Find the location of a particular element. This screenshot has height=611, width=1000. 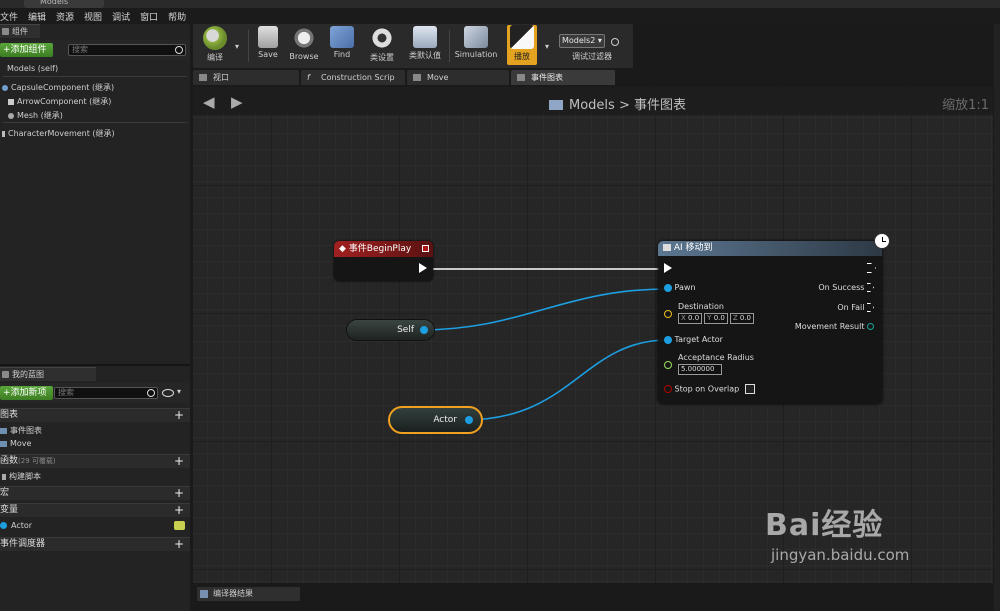

on-fail-pin is located at coordinates (870, 307).